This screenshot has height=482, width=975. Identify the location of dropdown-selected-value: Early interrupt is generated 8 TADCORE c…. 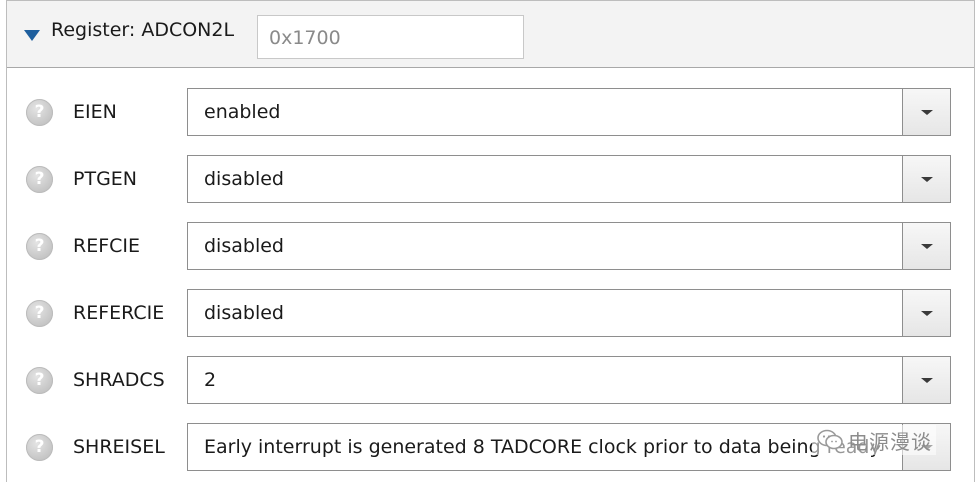
(542, 447).